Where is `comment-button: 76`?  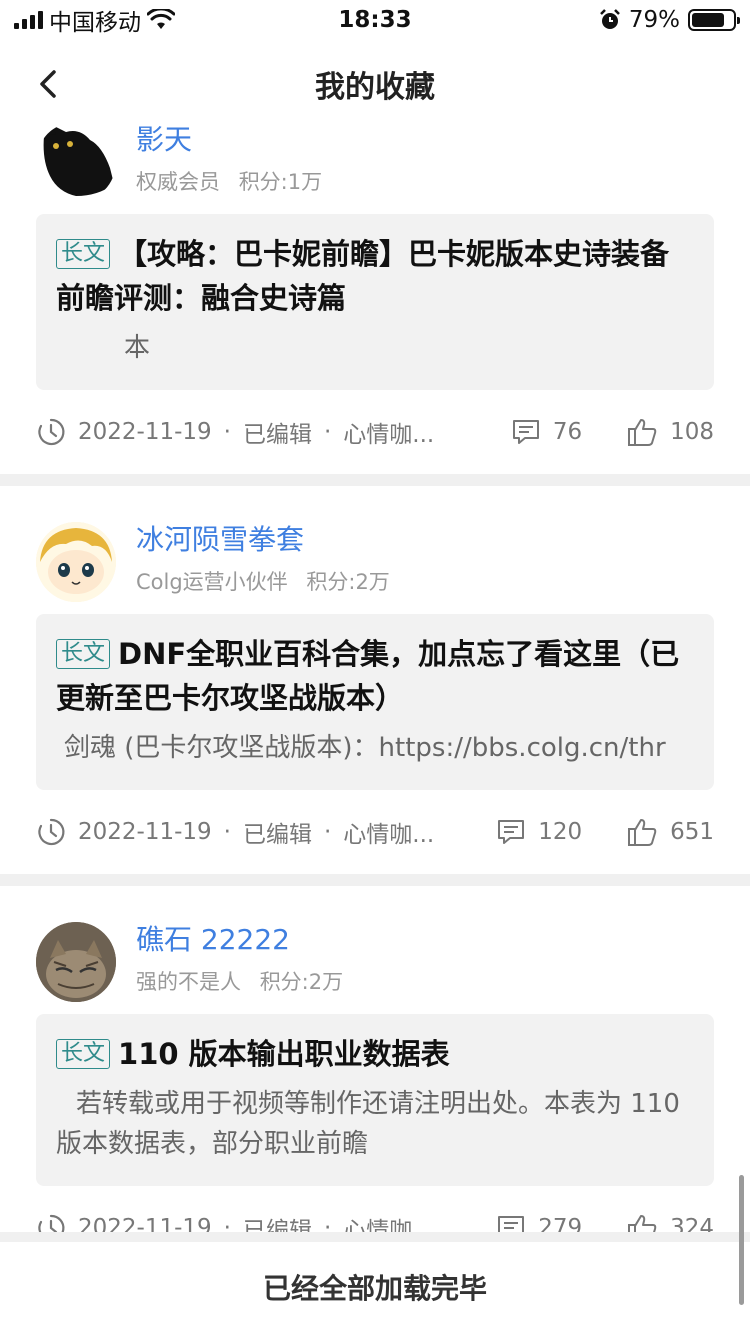
comment-button: 76 is located at coordinates (546, 432).